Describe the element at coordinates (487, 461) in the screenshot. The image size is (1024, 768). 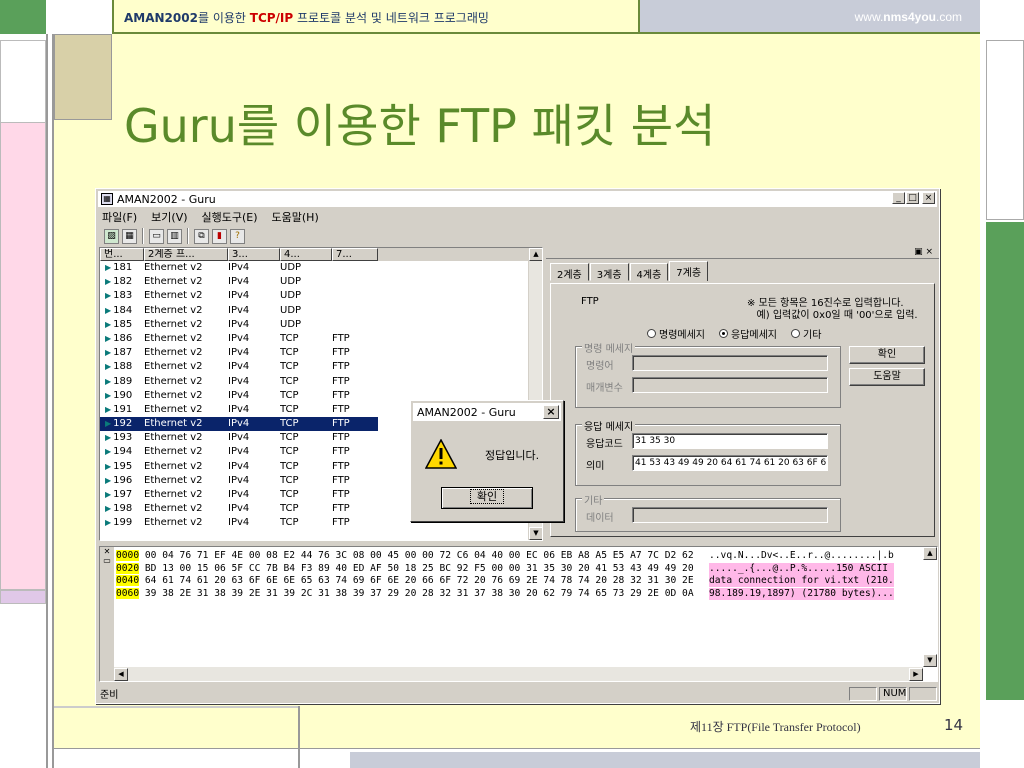
I see `message-dialog: AMAN2002 - Guru × 정답입니다. 확인` at that location.